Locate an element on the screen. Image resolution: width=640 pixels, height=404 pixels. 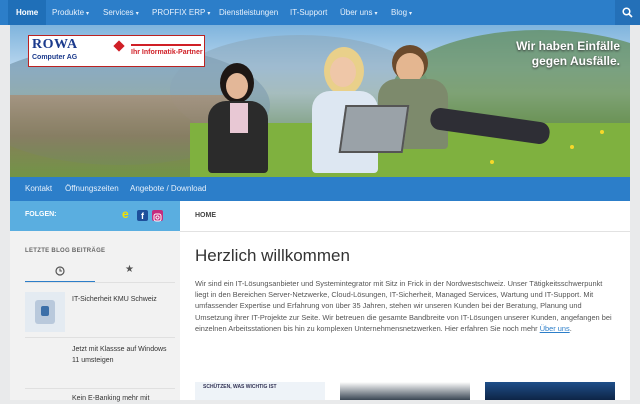
nav-item-label: Über uns is located at coordinates (356, 12).